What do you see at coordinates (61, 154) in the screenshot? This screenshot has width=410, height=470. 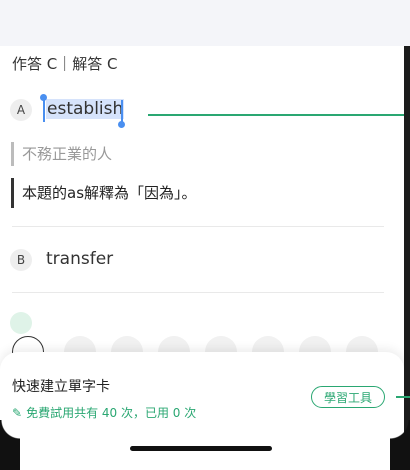 I see `note-grey: 不務正業的人` at bounding box center [61, 154].